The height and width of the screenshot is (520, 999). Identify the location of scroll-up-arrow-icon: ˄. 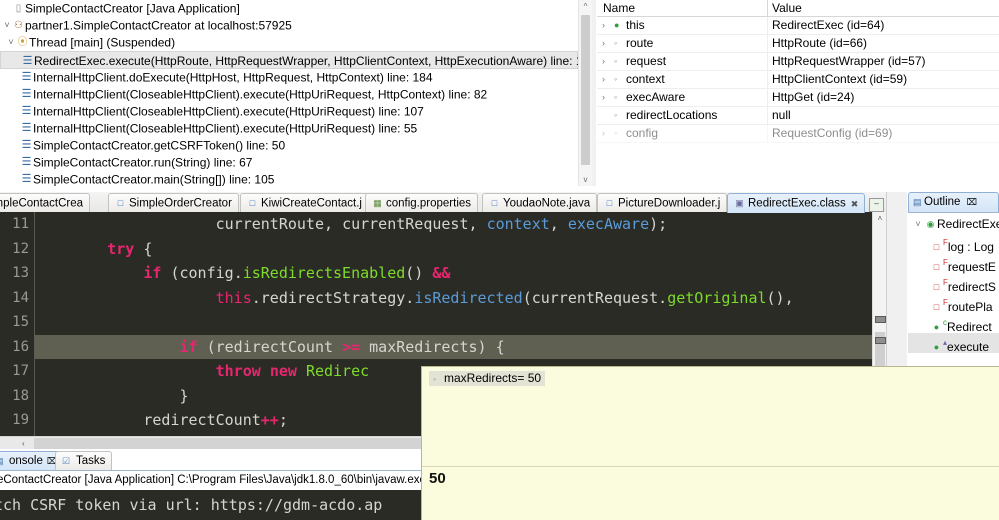
(880, 219).